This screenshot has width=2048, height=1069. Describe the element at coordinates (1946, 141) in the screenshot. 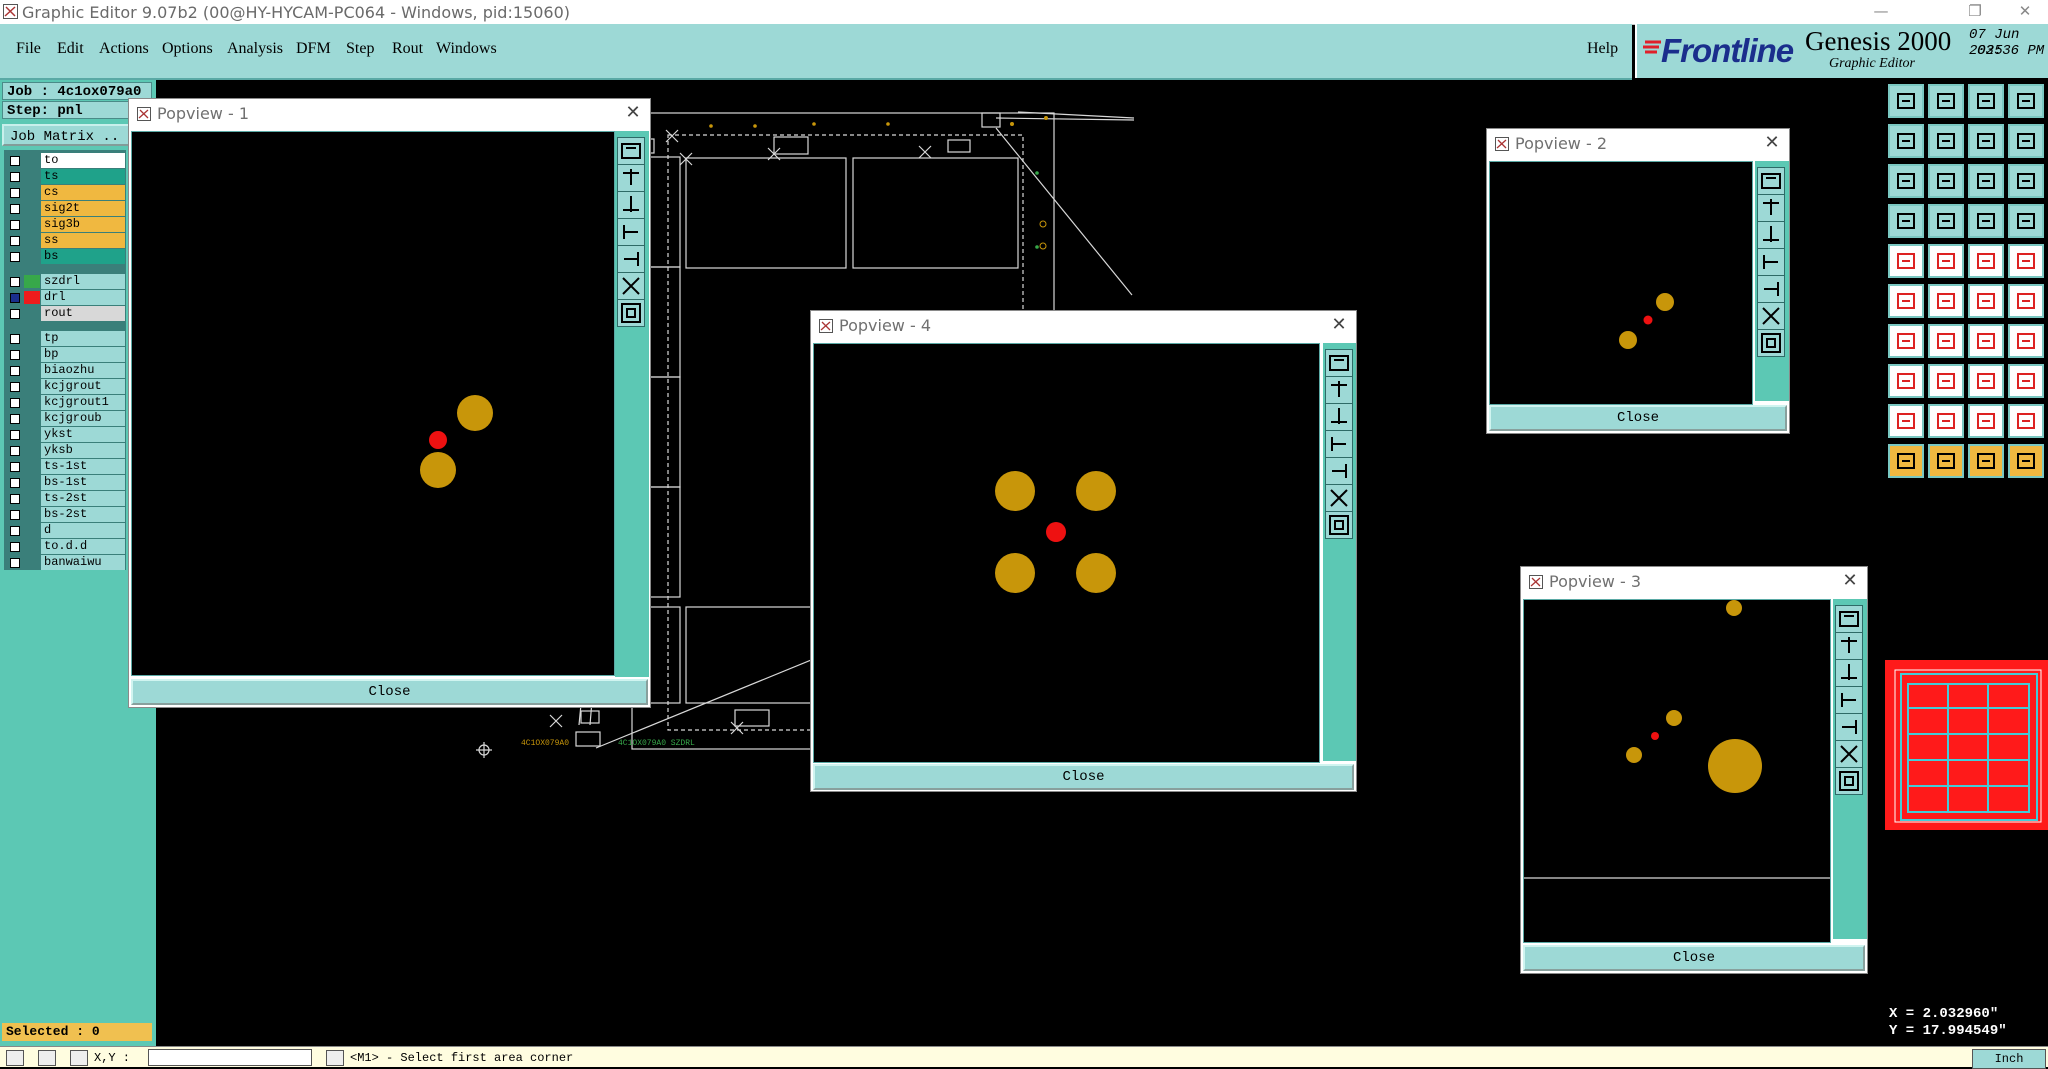

I see `pan-right-icon` at that location.